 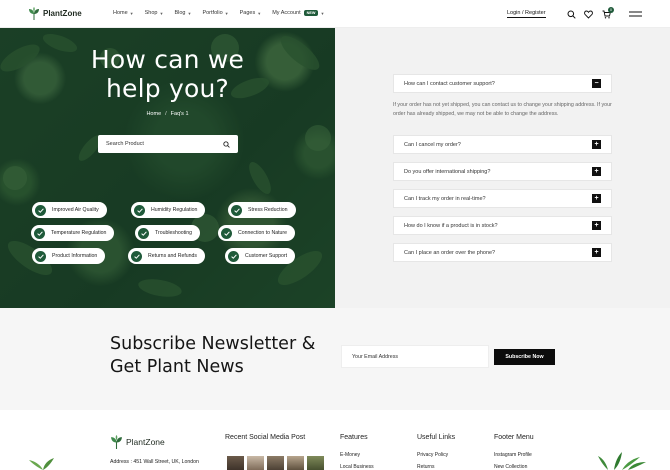 I want to click on tag-label: Connection to Nature, so click(x=263, y=233).